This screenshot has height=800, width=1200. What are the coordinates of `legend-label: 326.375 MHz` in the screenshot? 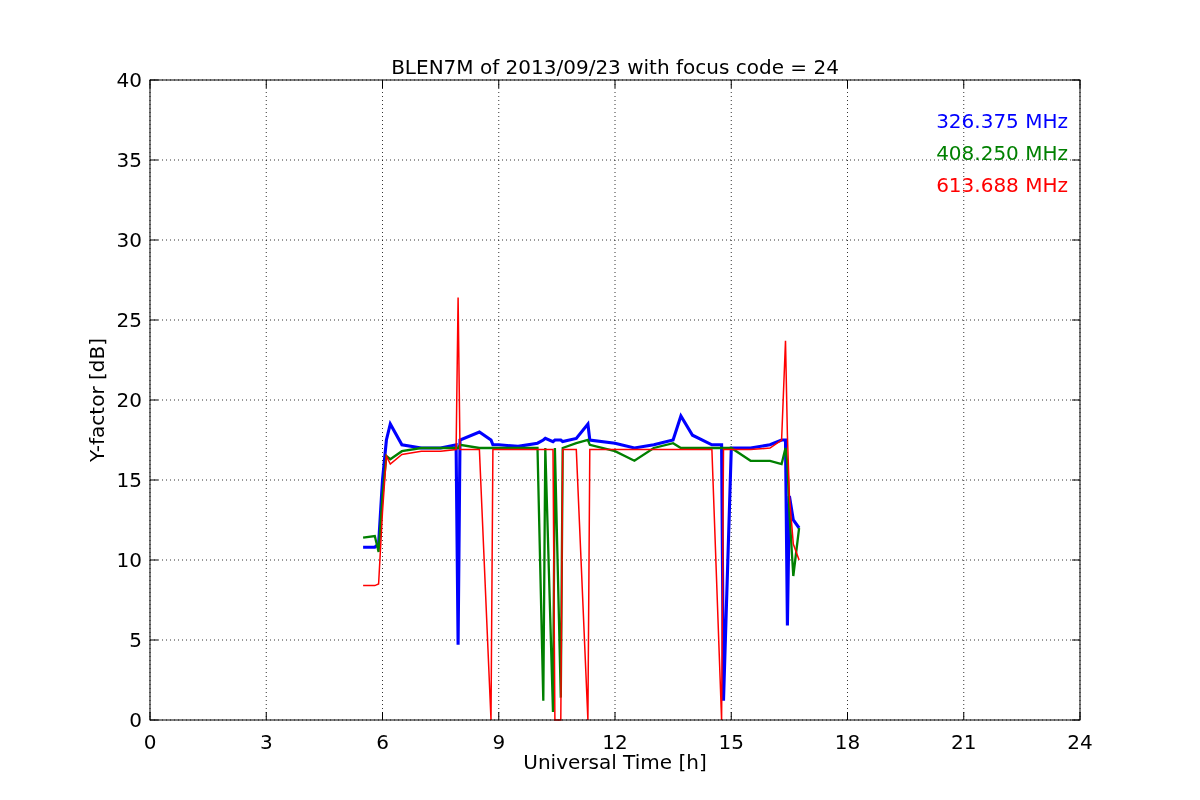 It's located at (1002, 121).